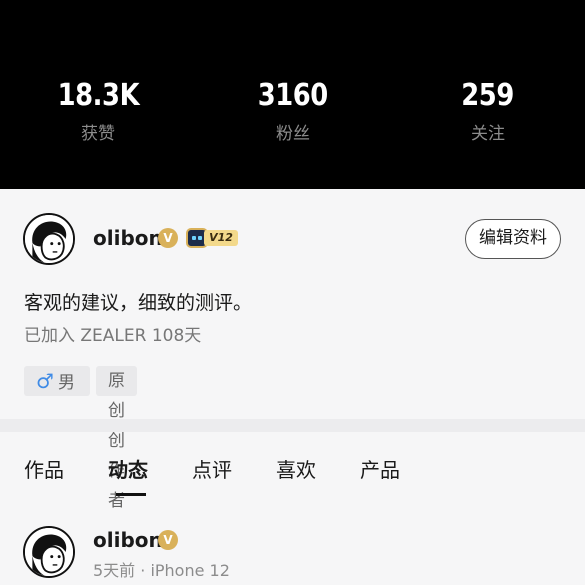 This screenshot has height=585, width=585. I want to click on tab-activity: 动态, so click(128, 468).